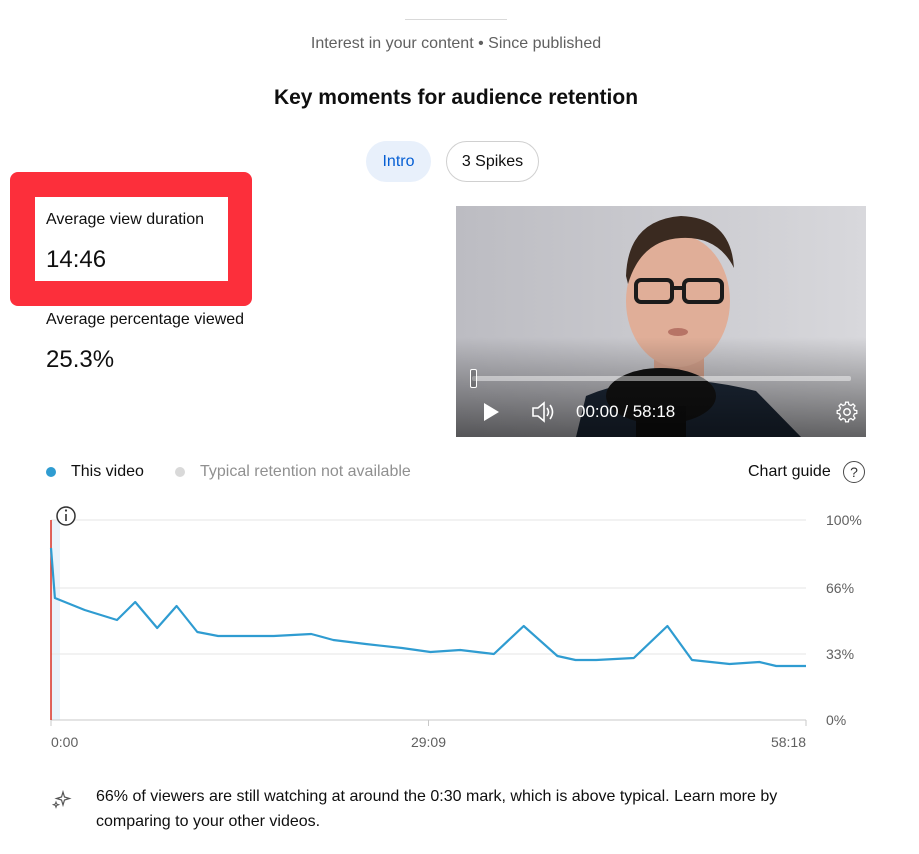 The width and height of the screenshot is (919, 854). What do you see at coordinates (789, 472) in the screenshot?
I see `chart-guide-link: Chart guide` at bounding box center [789, 472].